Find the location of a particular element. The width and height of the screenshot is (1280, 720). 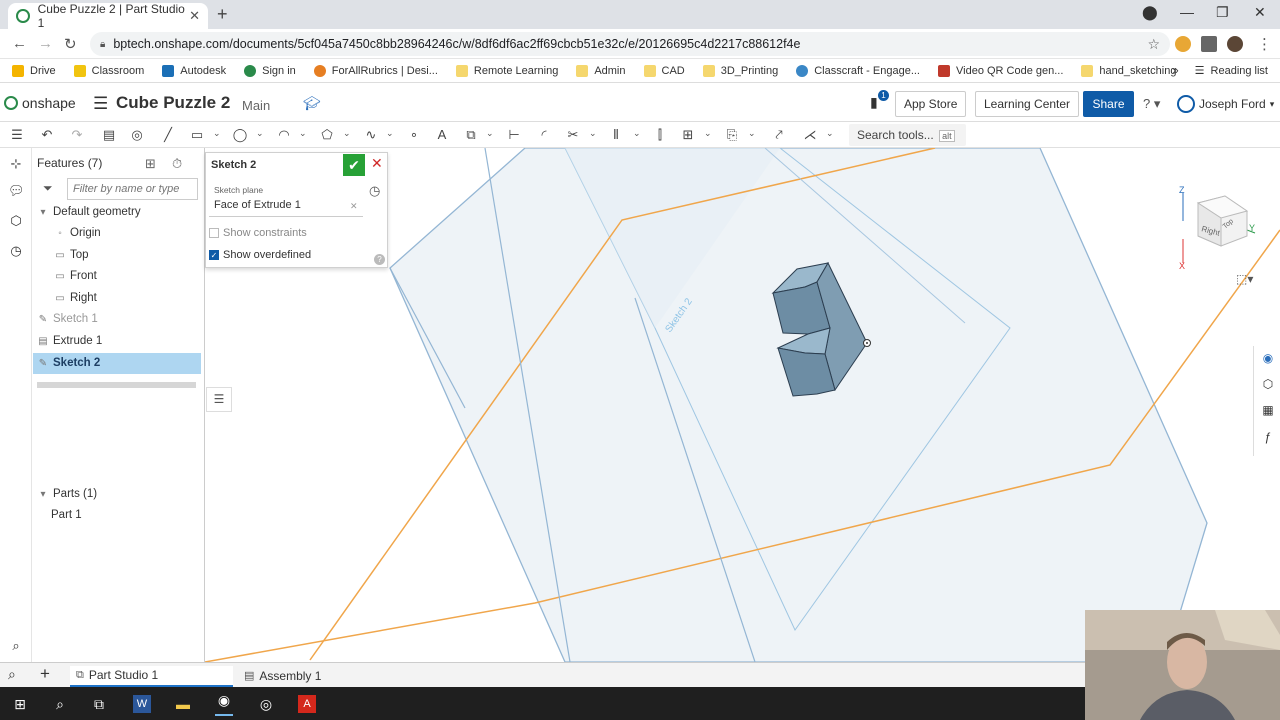

reading-list-button: Reading list is located at coordinates (1239, 71).